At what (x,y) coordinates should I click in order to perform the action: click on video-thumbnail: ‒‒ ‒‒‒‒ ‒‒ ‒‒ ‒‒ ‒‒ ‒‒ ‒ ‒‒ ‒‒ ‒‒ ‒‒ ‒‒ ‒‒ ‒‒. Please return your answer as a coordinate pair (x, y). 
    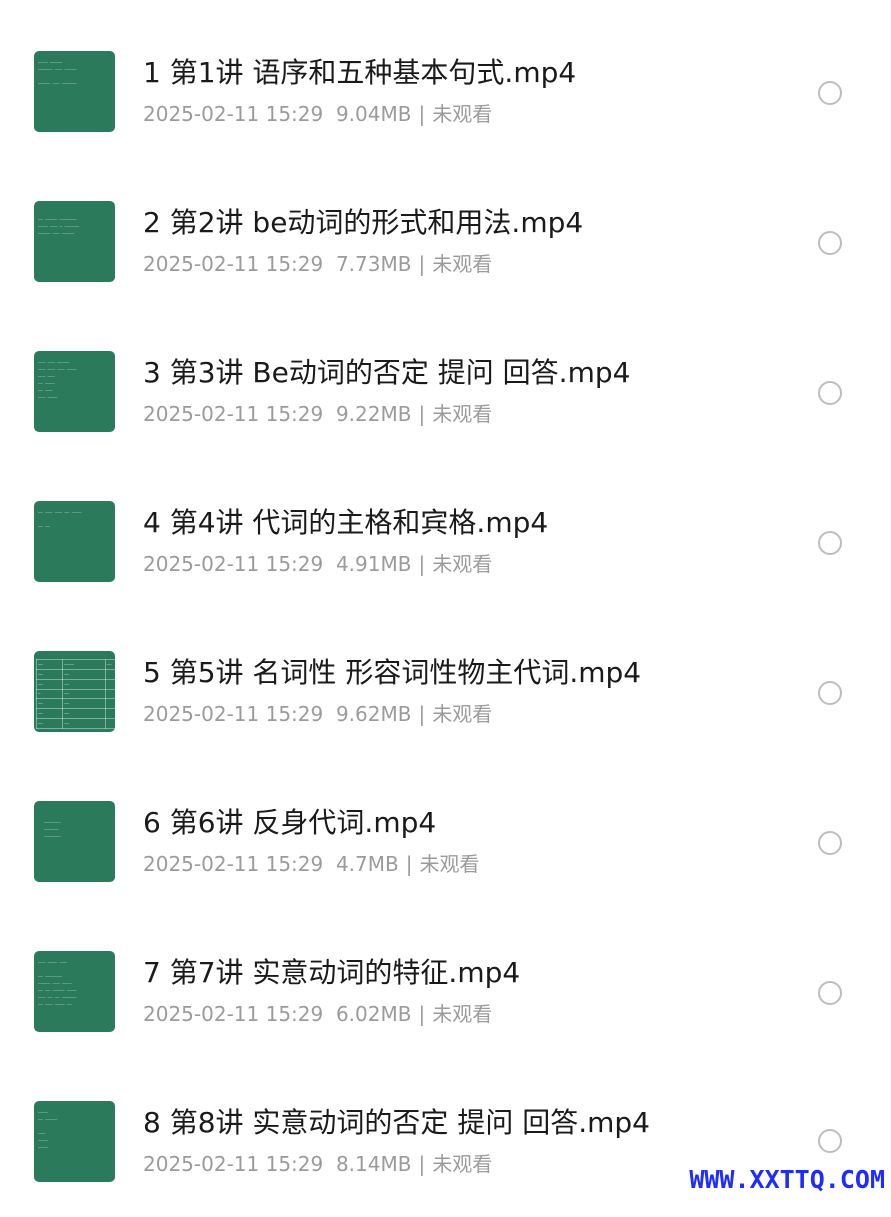
    Looking at the image, I should click on (74, 691).